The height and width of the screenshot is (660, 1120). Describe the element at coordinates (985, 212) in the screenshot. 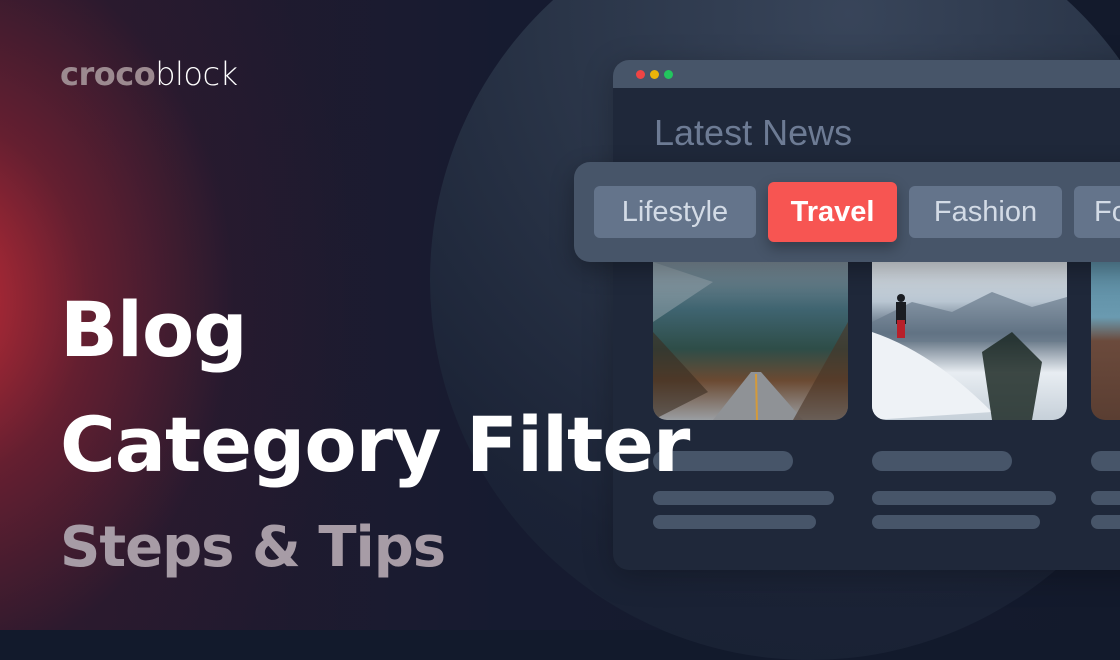

I see `filter-chip-fashion: Fashion` at that location.